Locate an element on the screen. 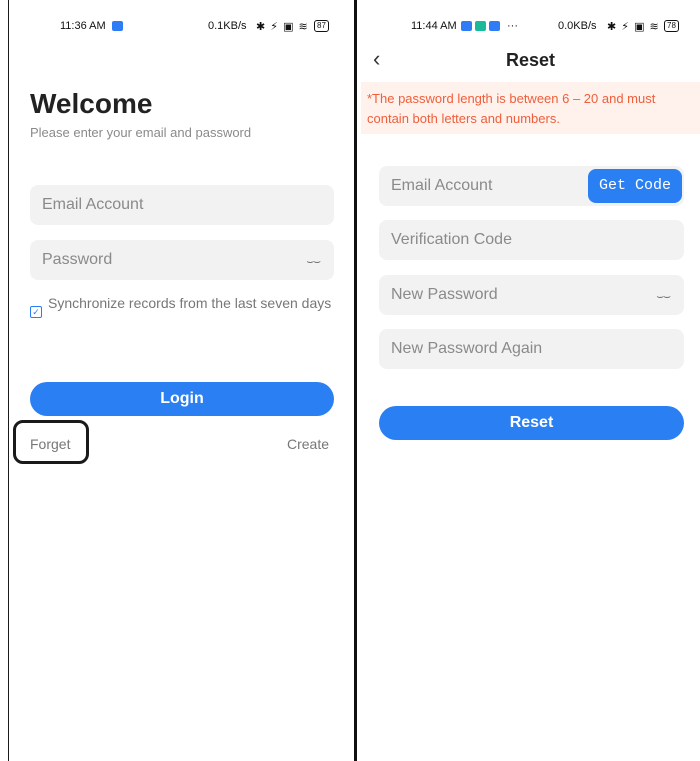 The image size is (700, 761). get-code-button: Get Code is located at coordinates (635, 186).